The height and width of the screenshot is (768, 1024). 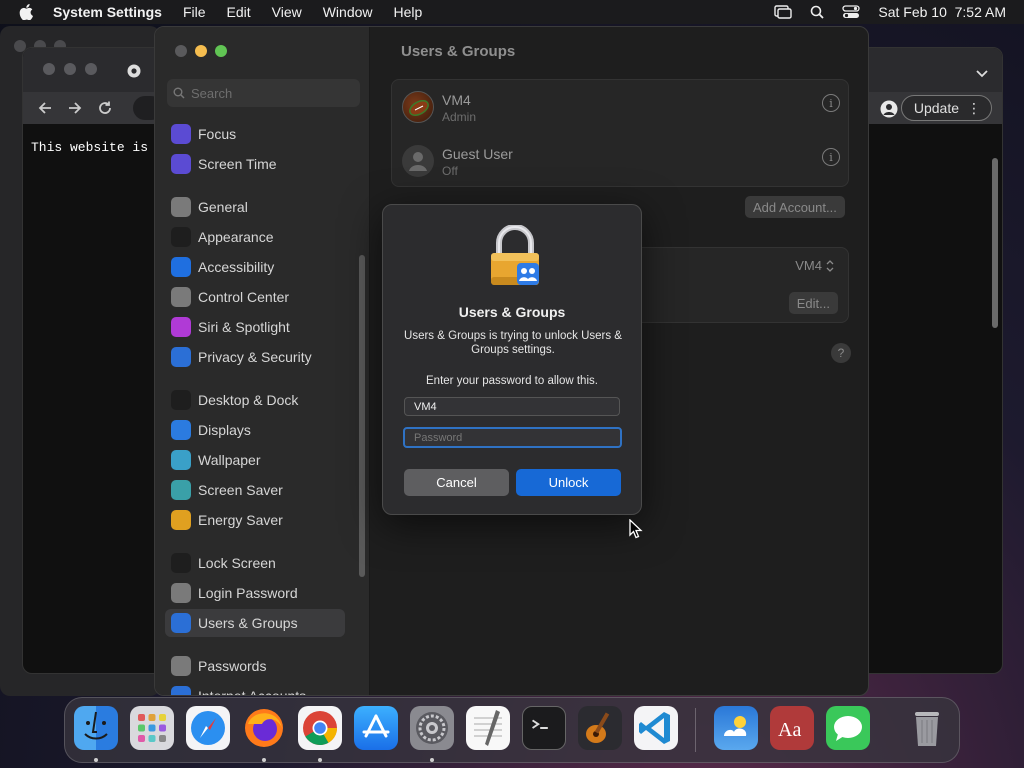 I want to click on finder-icon, so click(x=96, y=728).